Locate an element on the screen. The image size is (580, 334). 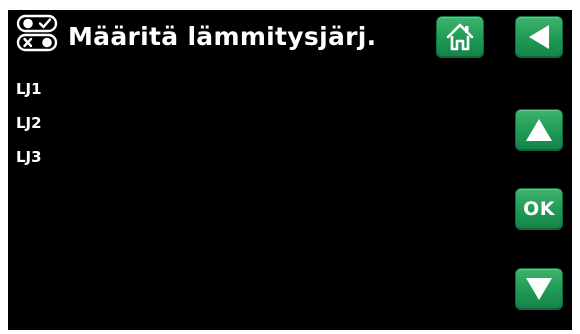
ok-label: OK is located at coordinates (539, 209).